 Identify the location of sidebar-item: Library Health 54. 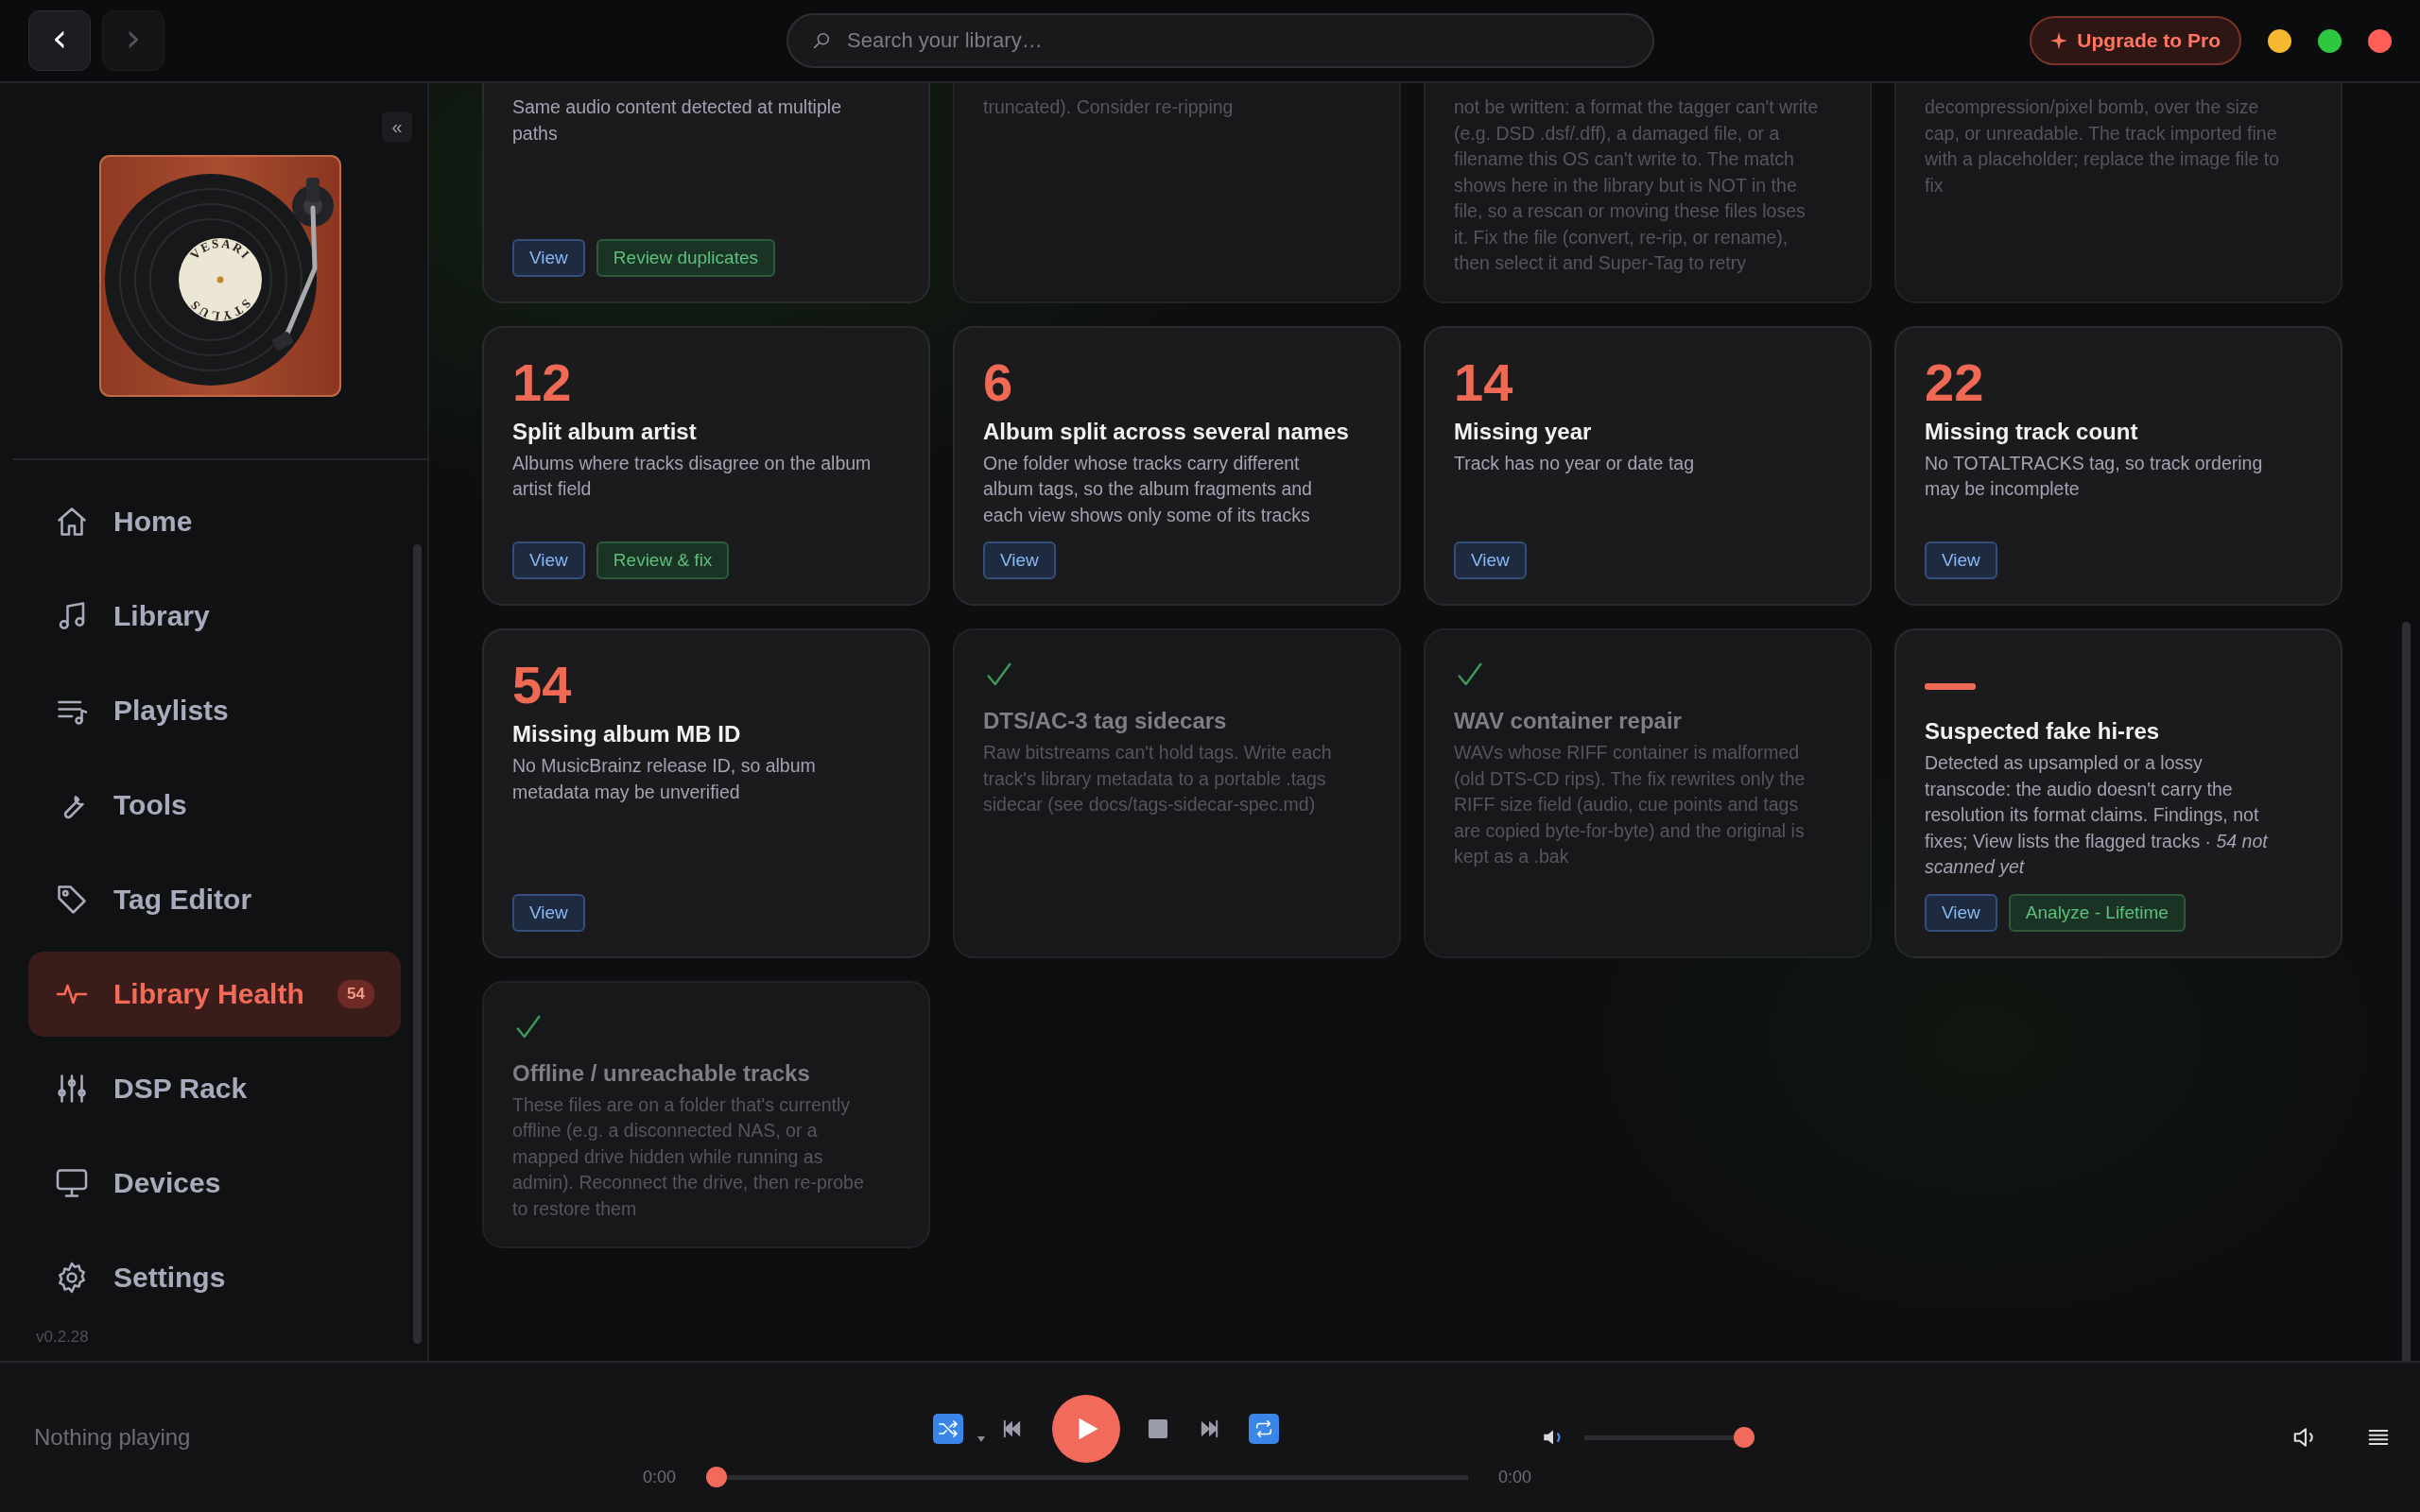
(214, 994).